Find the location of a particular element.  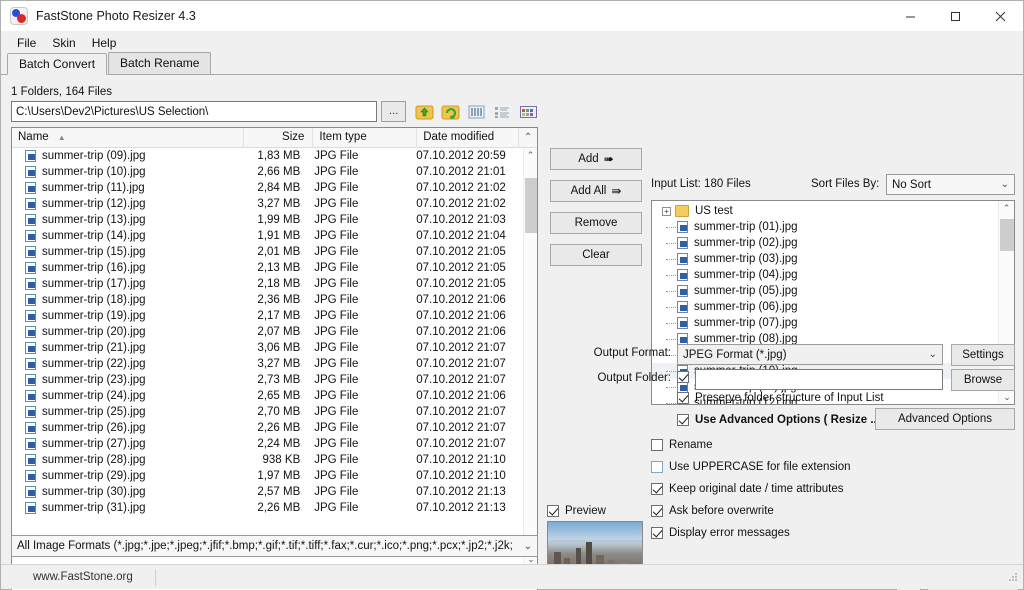

tree-item: summer-trip (05).jpg is located at coordinates (825, 291).